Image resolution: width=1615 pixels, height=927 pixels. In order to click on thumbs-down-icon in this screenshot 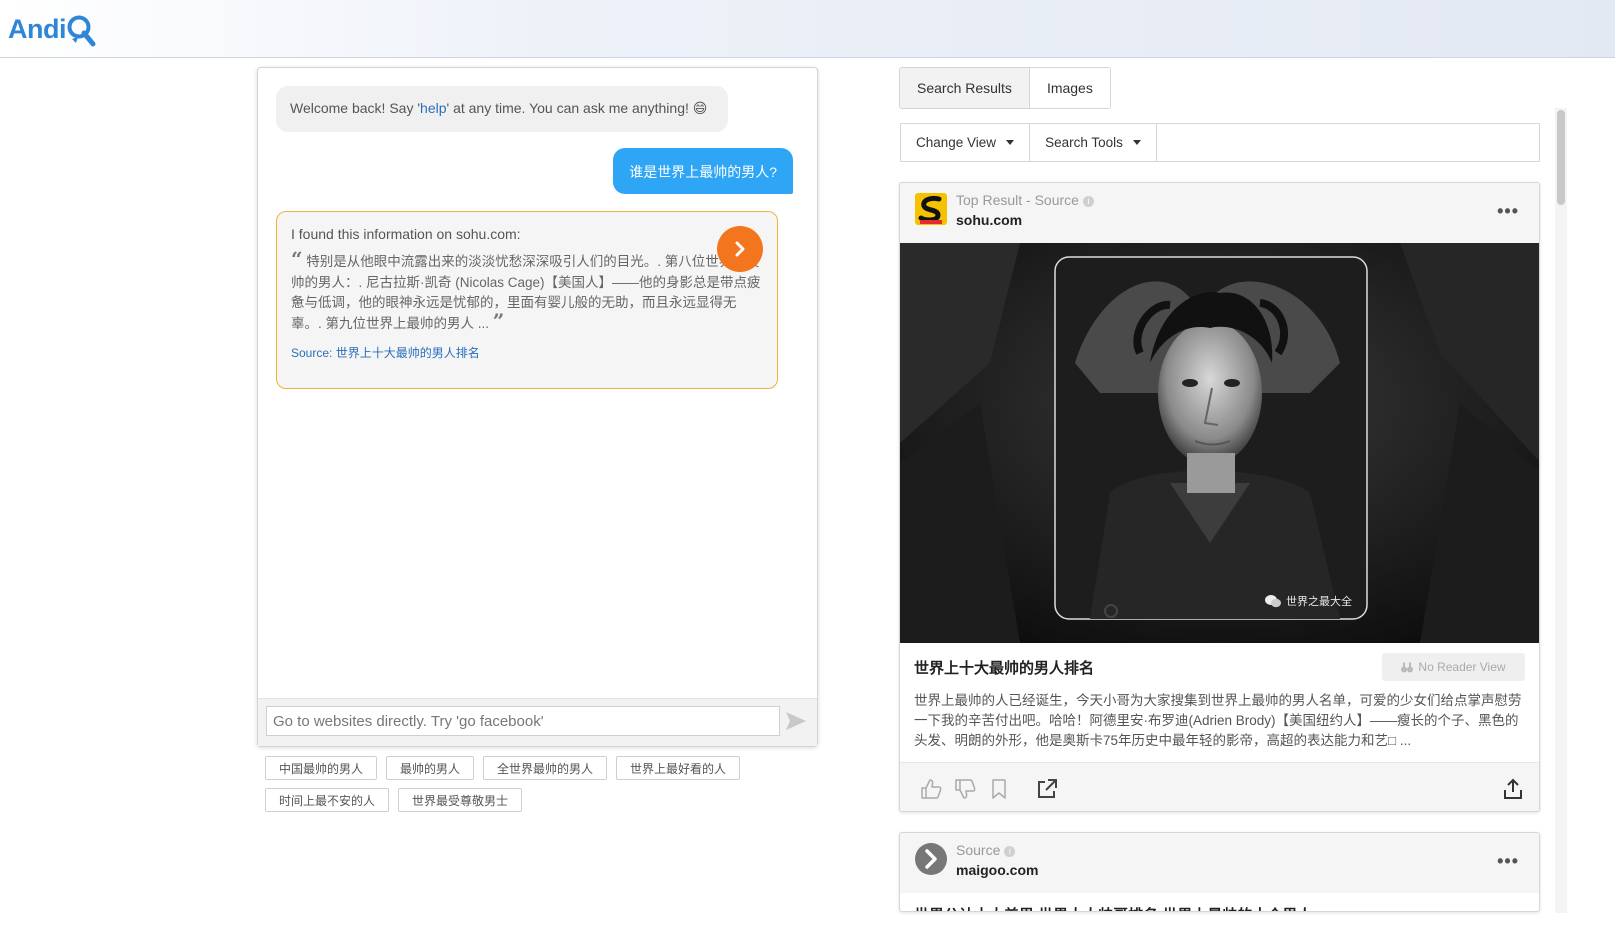, I will do `click(965, 789)`.